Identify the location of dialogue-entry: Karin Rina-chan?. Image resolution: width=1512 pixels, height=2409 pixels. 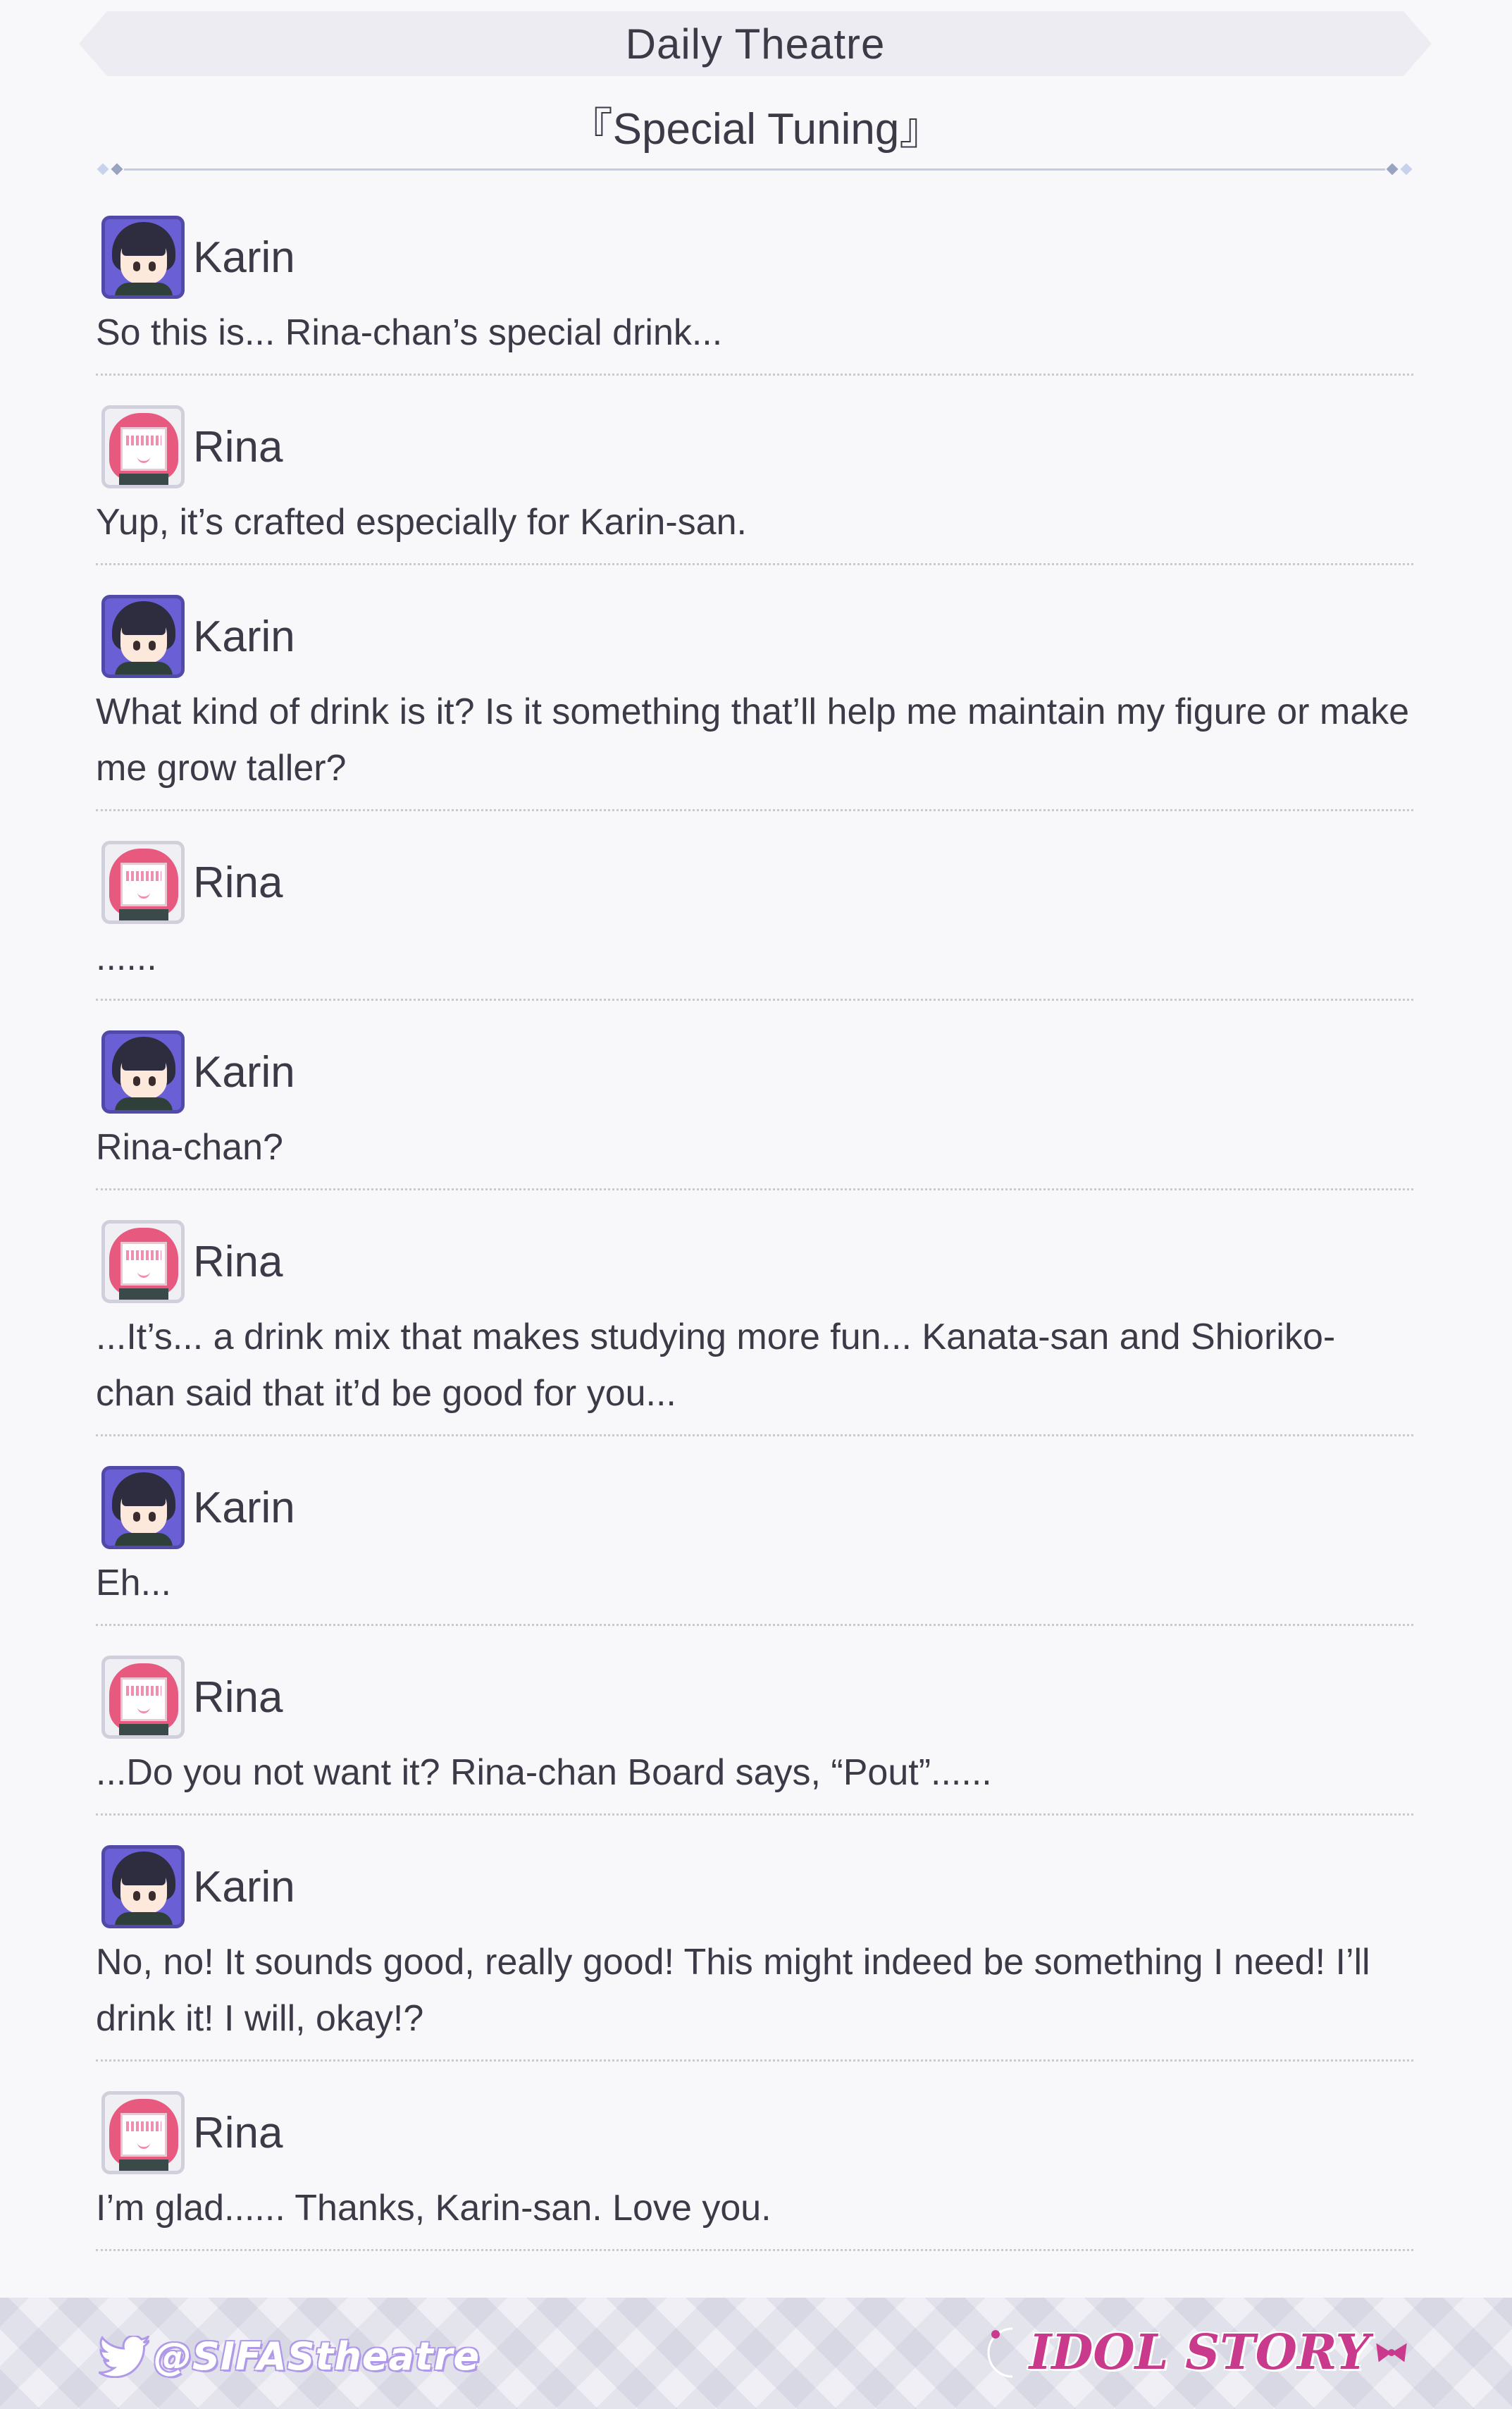
(754, 1108).